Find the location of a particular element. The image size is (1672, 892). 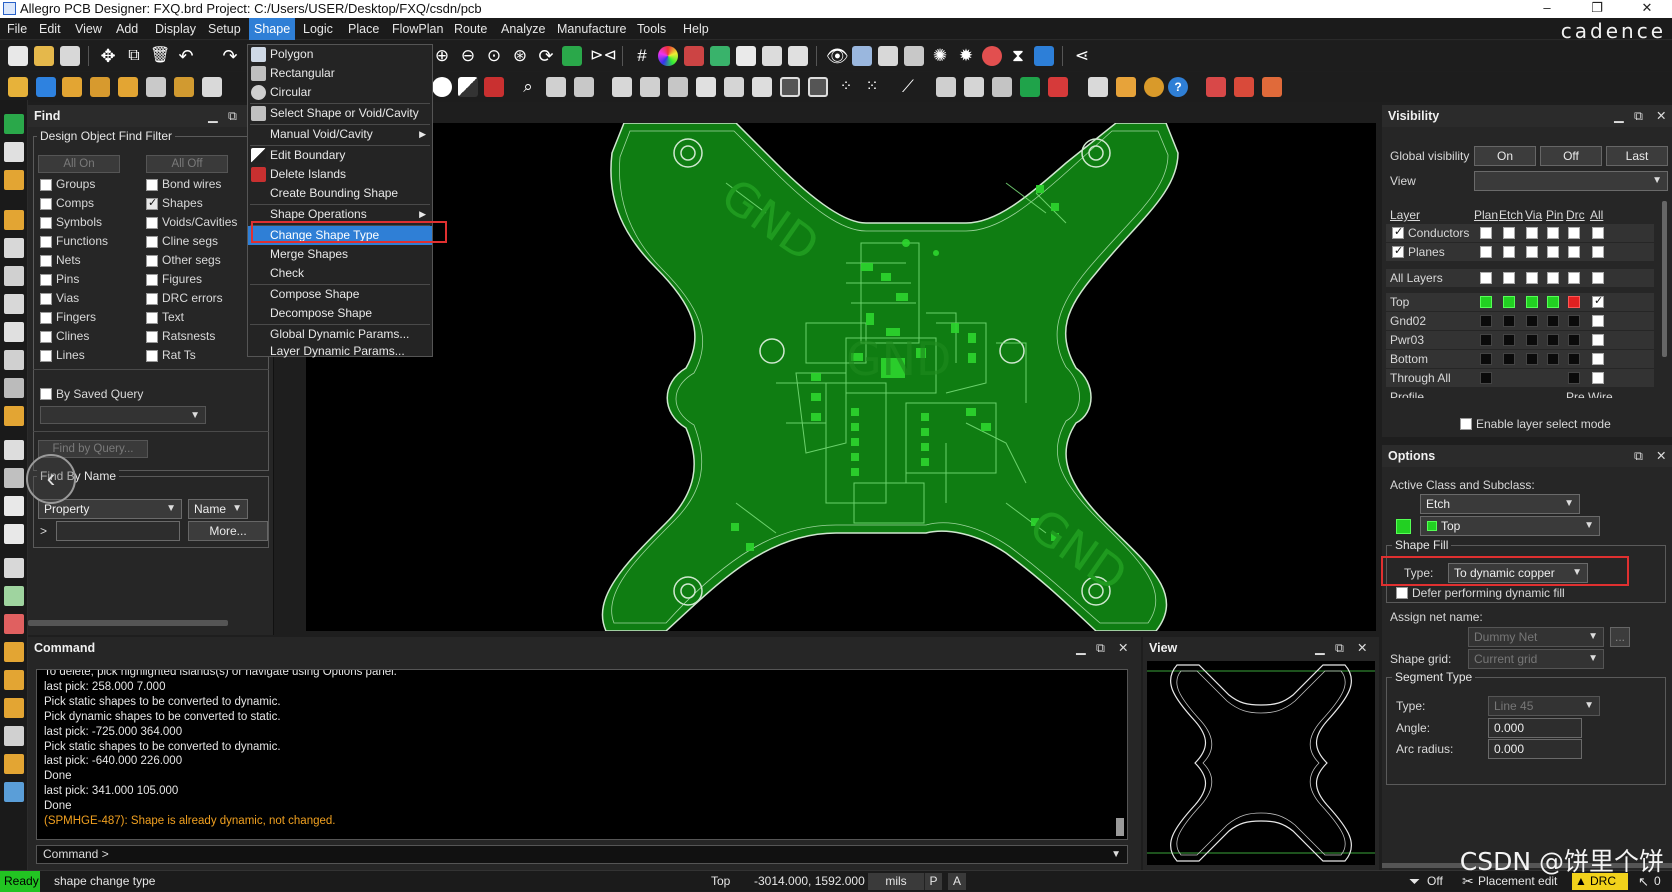

status-off: Off is located at coordinates (1435, 881).